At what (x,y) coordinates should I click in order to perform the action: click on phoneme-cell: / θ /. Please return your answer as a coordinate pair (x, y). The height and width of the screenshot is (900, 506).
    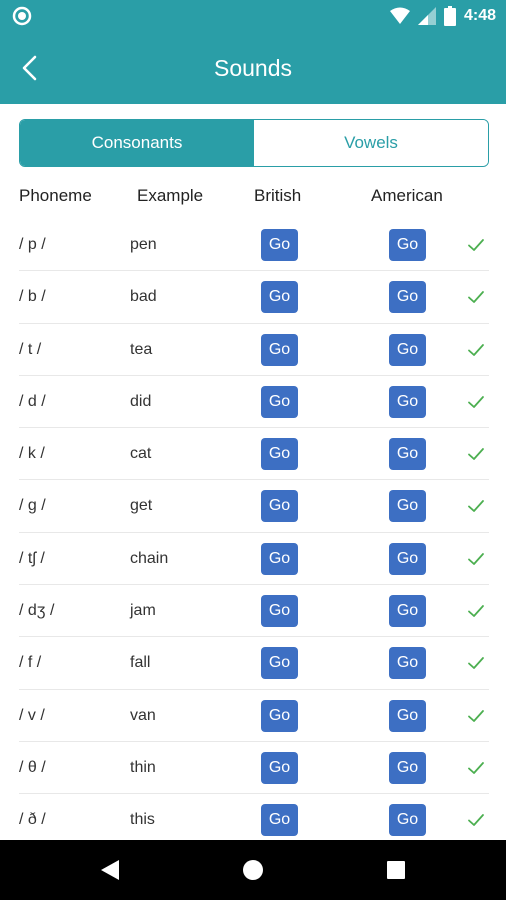
    Looking at the image, I should click on (32, 767).